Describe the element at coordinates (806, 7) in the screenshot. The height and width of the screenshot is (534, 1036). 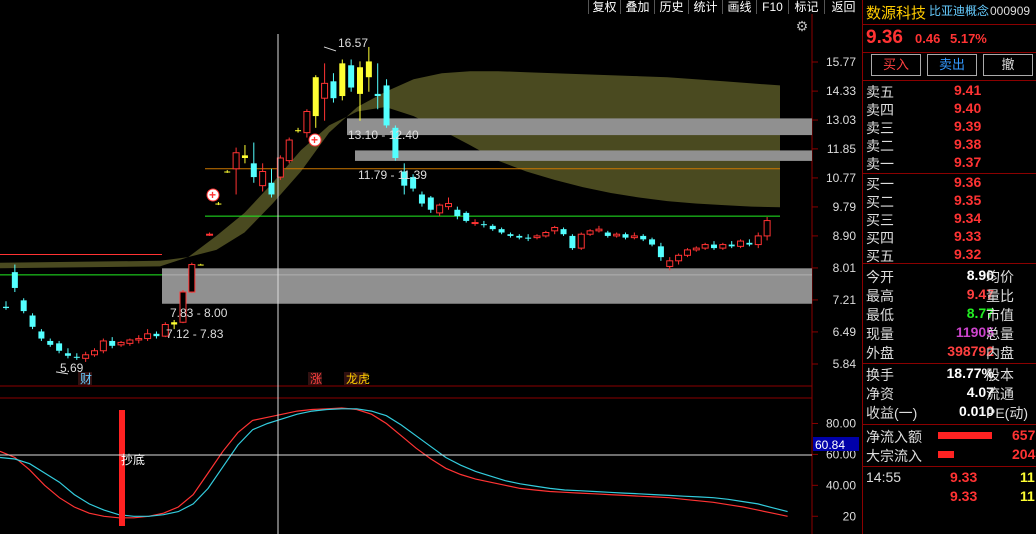
I see `toolbar-mark-button: 标记` at that location.